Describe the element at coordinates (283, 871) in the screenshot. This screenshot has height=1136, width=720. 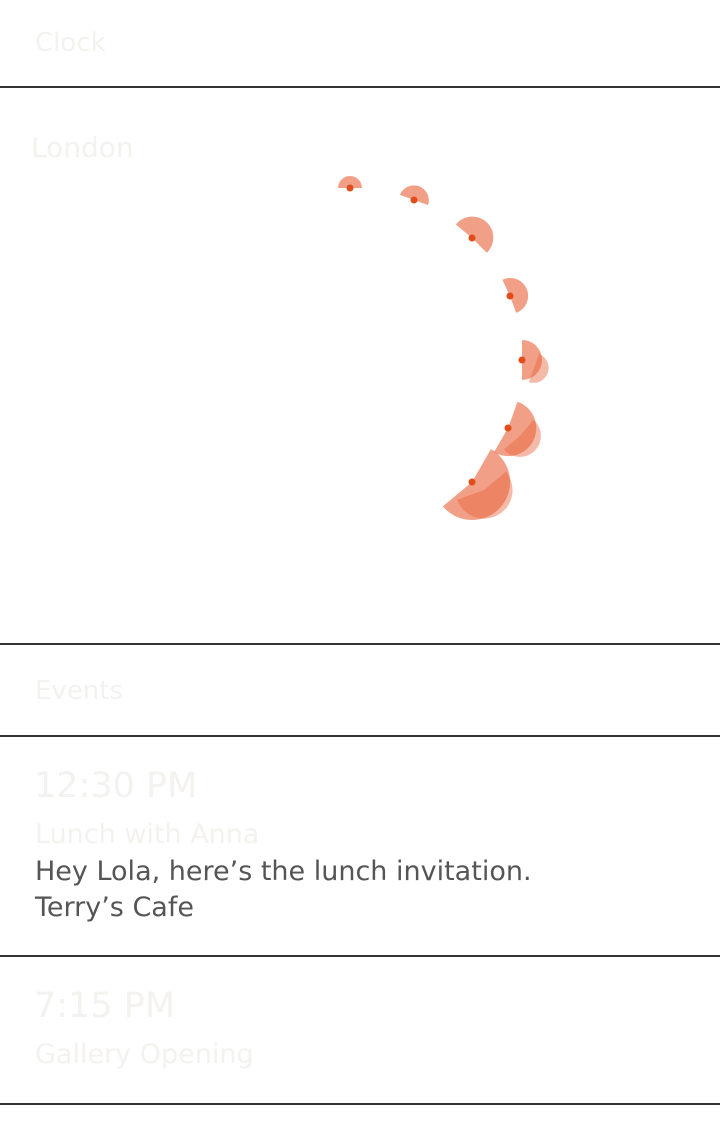
I see `event-description: Hey Lola, here’s the lunch invitation.` at that location.